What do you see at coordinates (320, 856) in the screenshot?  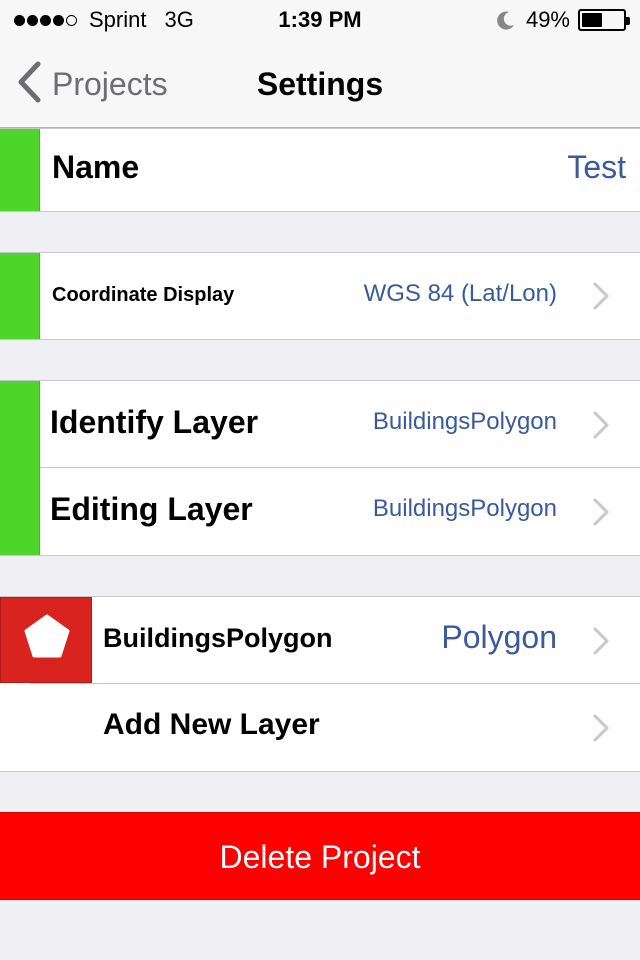 I see `delete-project-button: Delete Project` at bounding box center [320, 856].